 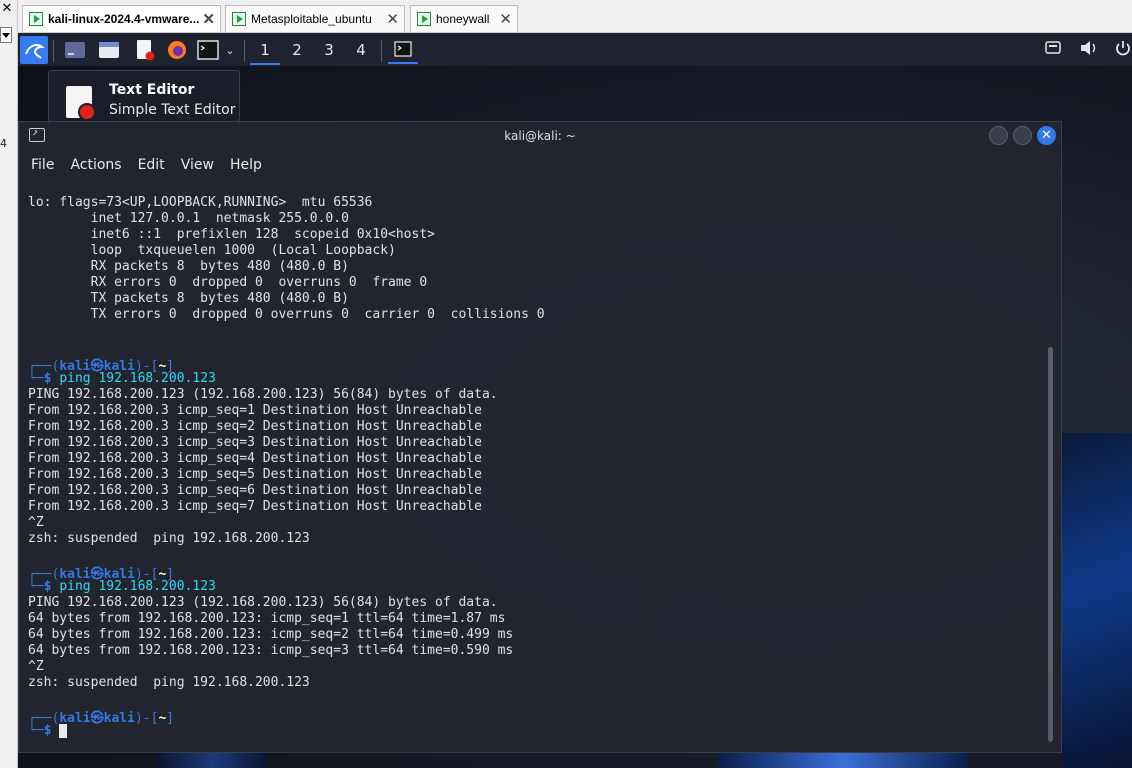 I want to click on host-close-icon: ✕, so click(x=7, y=9).